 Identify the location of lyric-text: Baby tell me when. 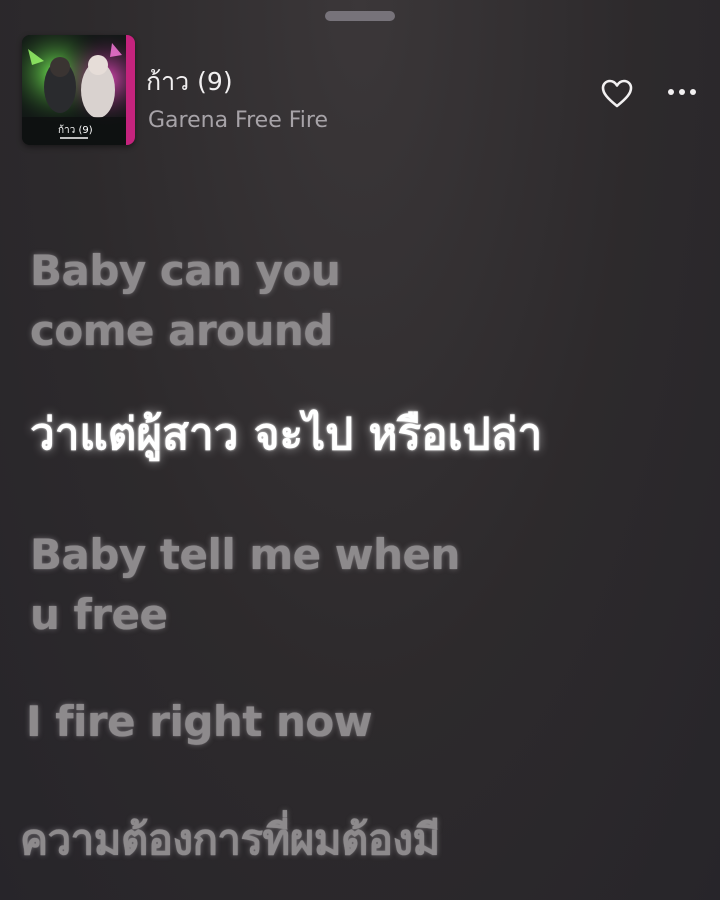
(245, 554).